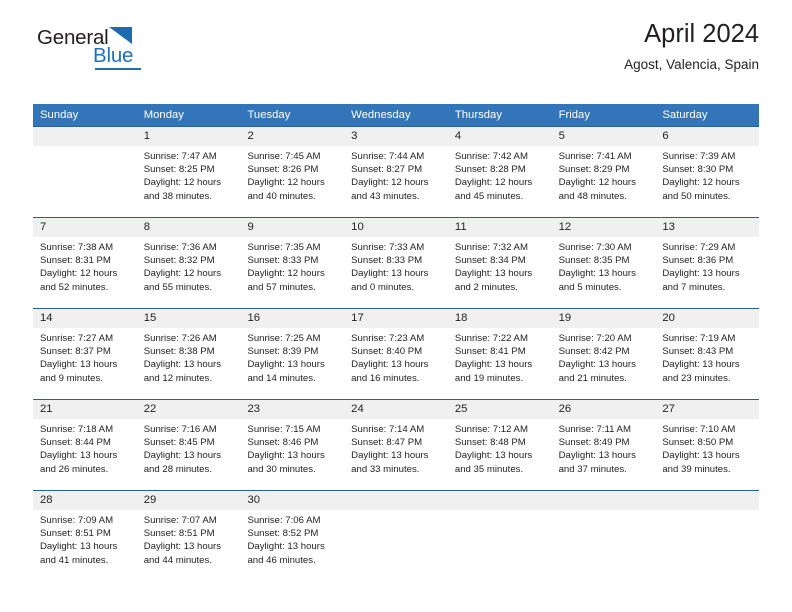  I want to click on sunrise-text: Sunrise: 7:22 AM, so click(491, 338).